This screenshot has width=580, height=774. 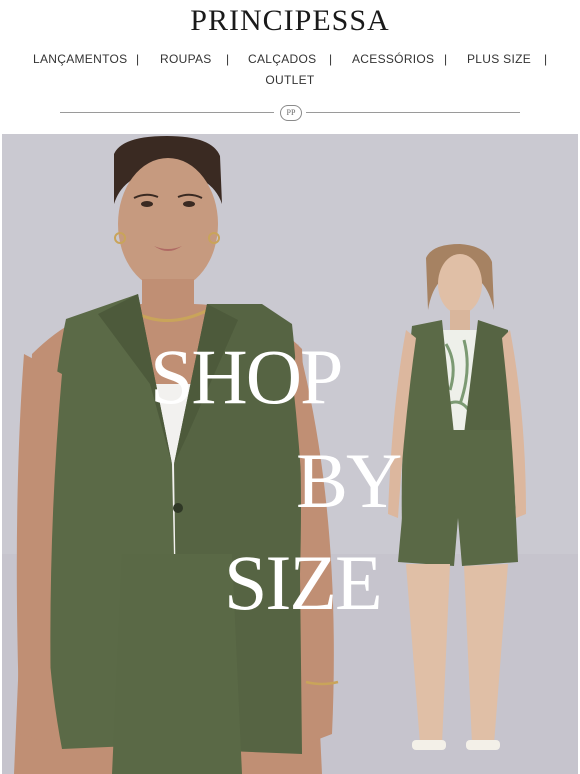 I want to click on nav-item-acessorios: ACESSÓRIOS, so click(x=393, y=59).